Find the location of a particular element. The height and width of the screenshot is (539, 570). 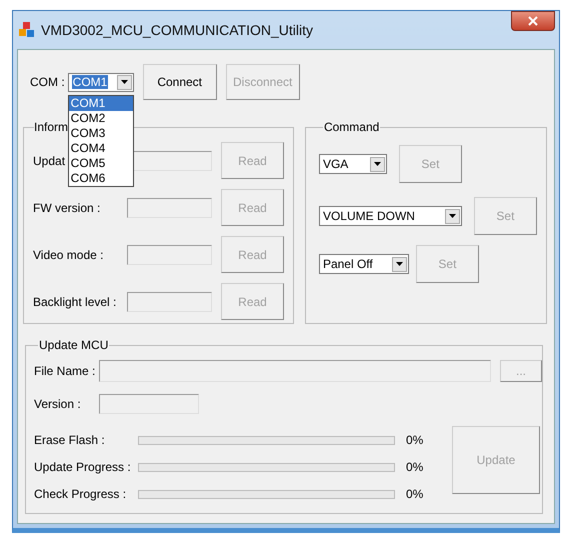

group-title: Inform is located at coordinates (51, 127).